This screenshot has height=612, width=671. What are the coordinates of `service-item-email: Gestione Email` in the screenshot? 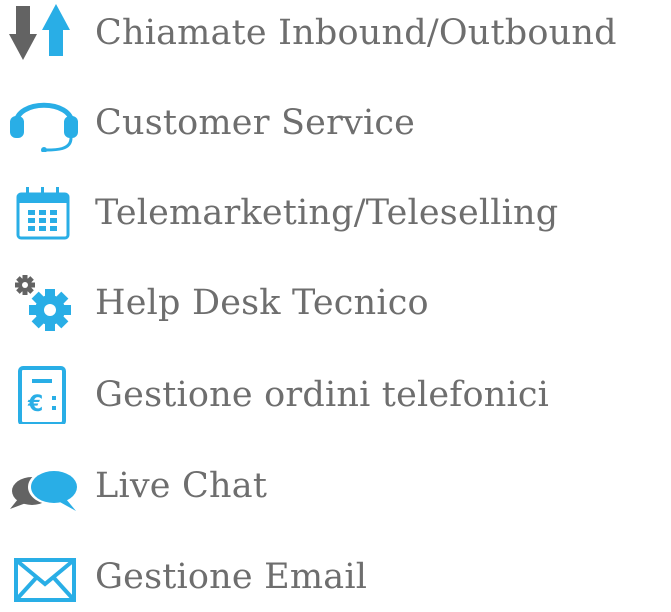 It's located at (335, 577).